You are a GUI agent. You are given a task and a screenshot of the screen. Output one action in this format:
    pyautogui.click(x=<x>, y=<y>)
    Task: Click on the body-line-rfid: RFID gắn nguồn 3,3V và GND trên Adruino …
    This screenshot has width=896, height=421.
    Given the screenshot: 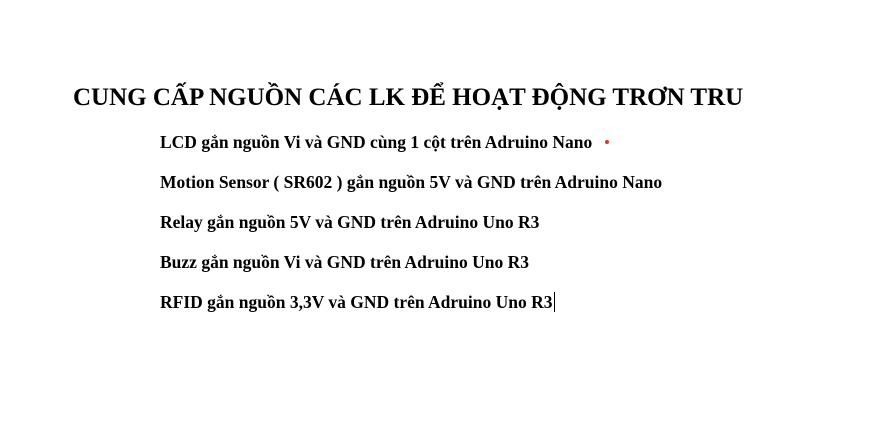 What is the action you would take?
    pyautogui.click(x=411, y=310)
    